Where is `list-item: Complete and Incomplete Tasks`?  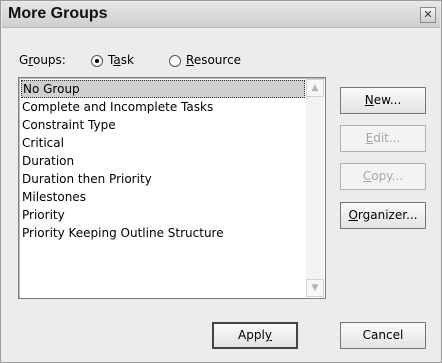
list-item: Complete and Incomplete Tasks is located at coordinates (163, 107).